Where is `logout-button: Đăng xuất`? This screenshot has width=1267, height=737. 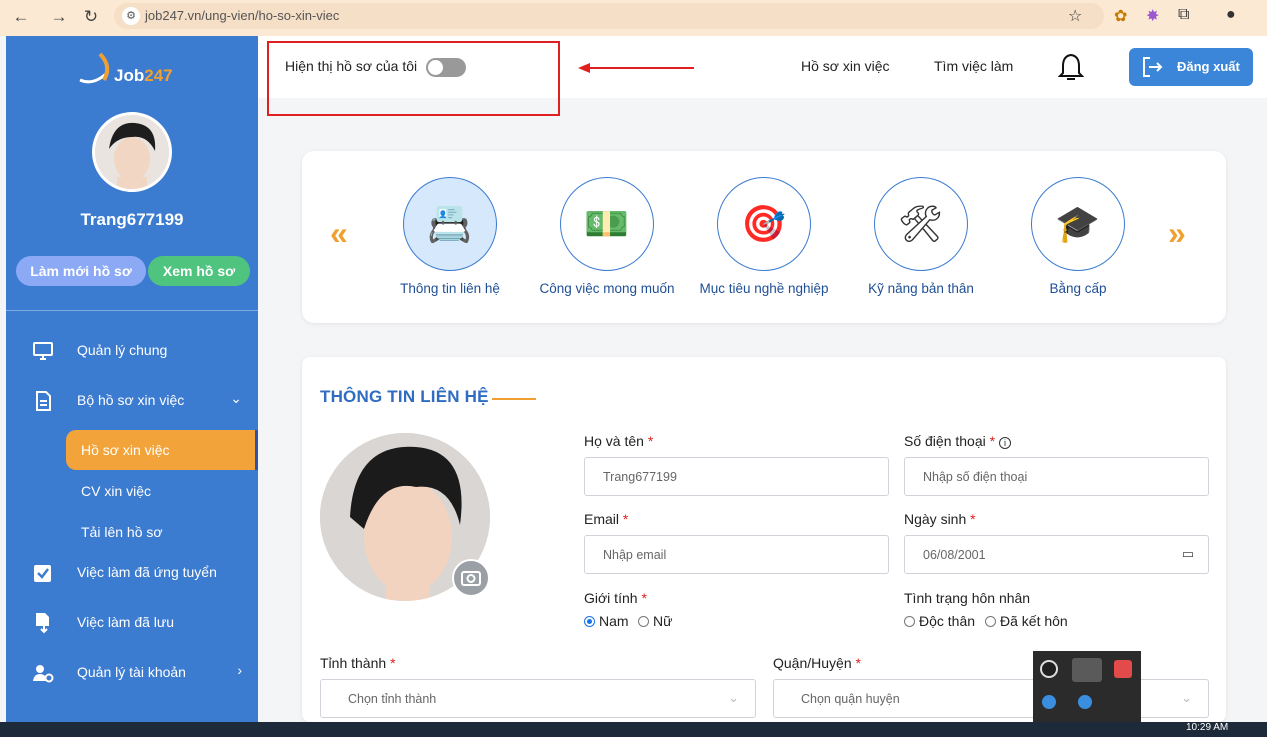 logout-button: Đăng xuất is located at coordinates (1191, 67).